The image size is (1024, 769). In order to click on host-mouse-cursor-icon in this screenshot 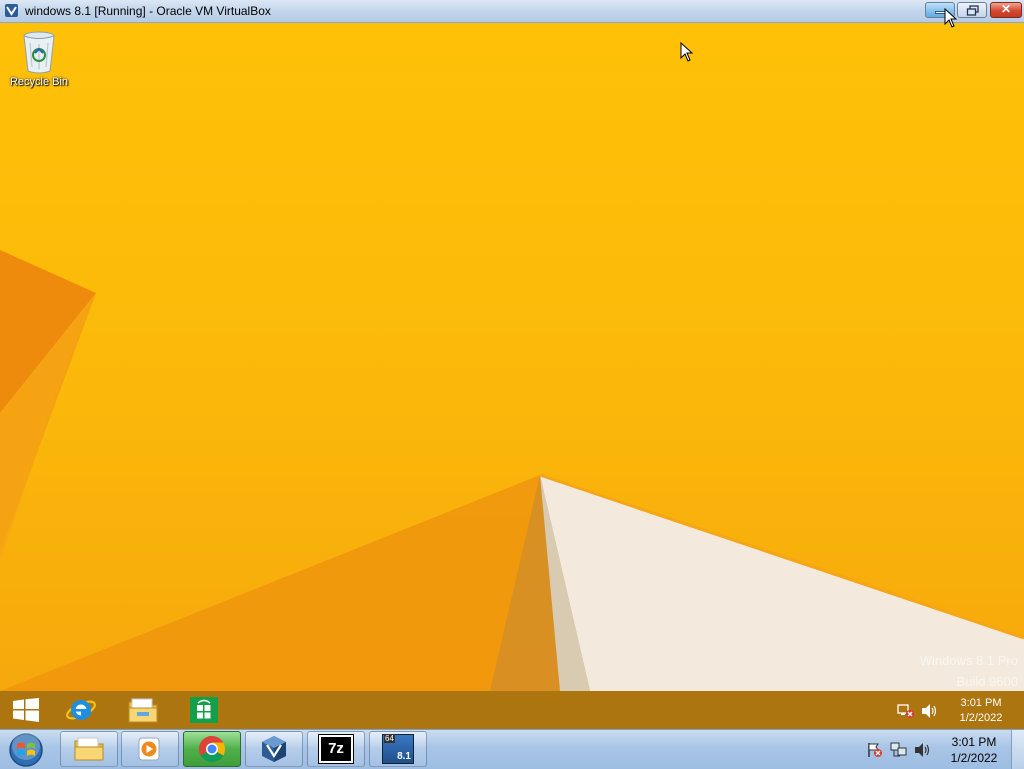, I will do `click(951, 18)`.